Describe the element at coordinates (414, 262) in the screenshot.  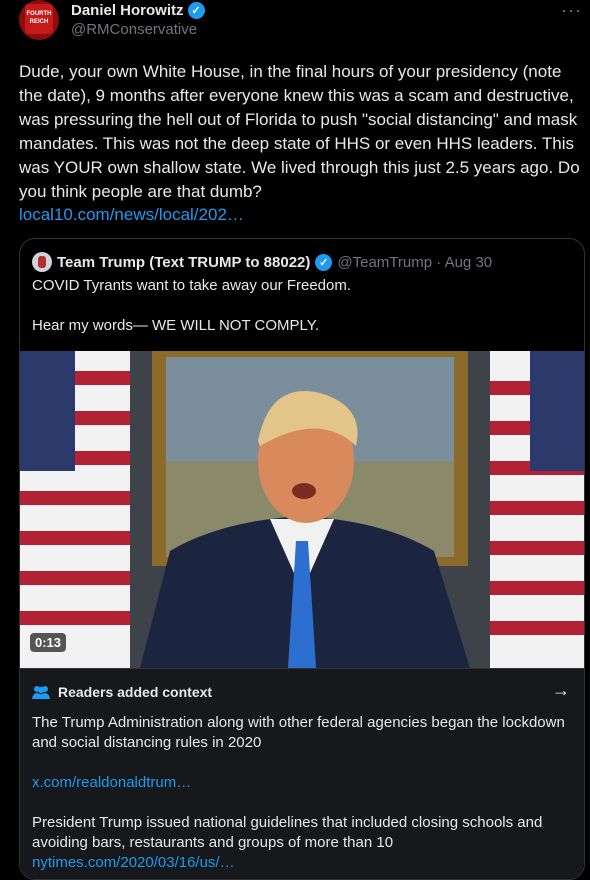
I see `quoted-handle-date: @TeamTrump · Aug 30` at that location.